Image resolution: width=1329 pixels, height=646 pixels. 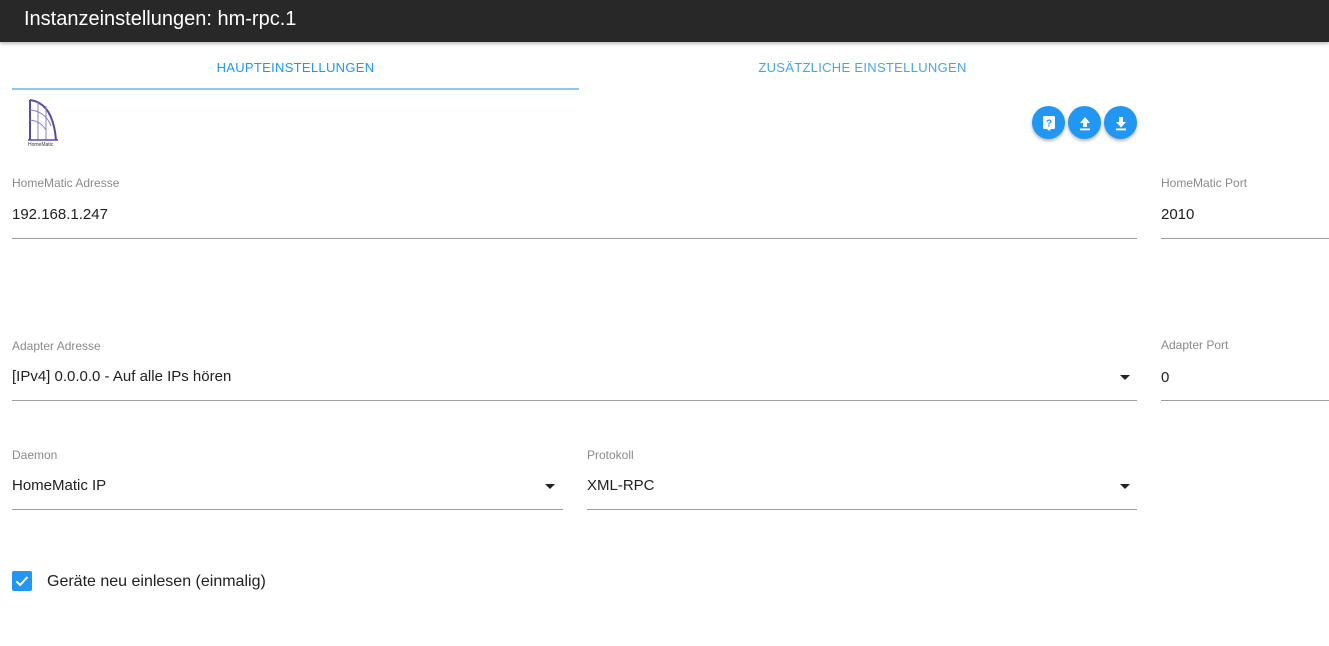 I want to click on tab-additional-settings: ZUSÄTZLICHE EINSTELLUNGEN, so click(x=862, y=67).